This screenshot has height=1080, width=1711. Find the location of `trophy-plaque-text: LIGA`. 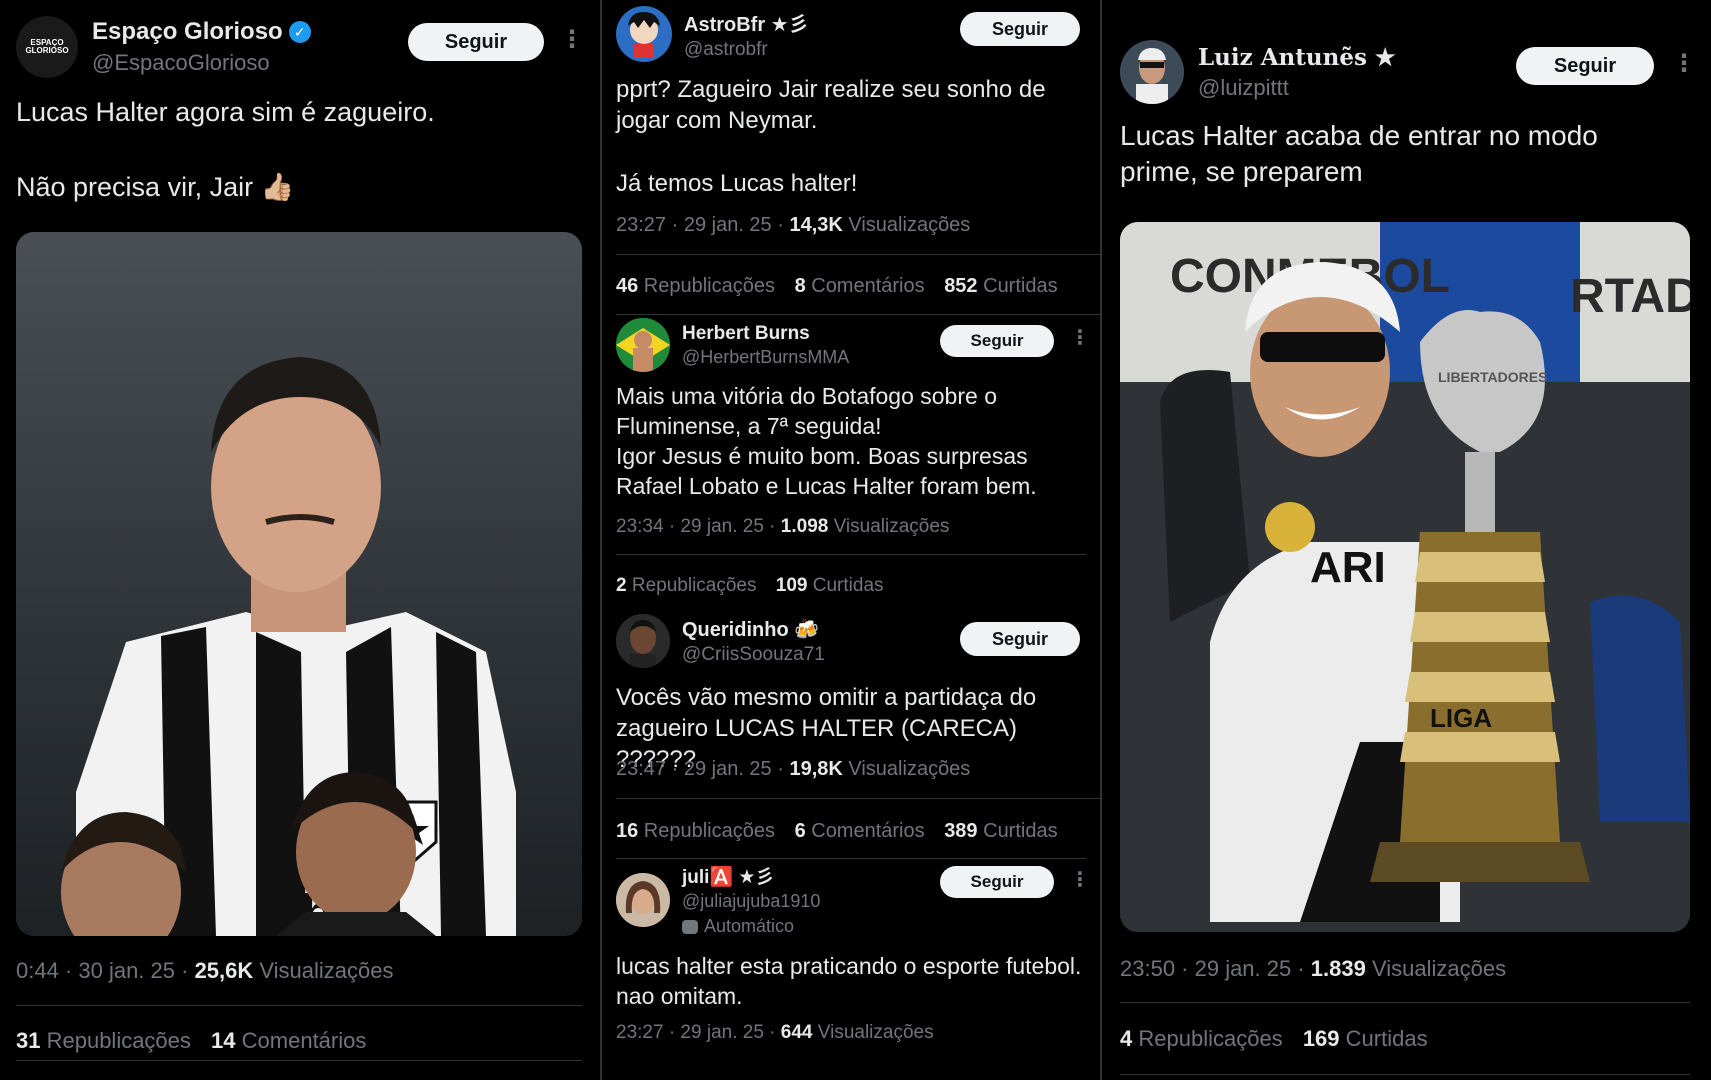

trophy-plaque-text: LIGA is located at coordinates (1461, 718).